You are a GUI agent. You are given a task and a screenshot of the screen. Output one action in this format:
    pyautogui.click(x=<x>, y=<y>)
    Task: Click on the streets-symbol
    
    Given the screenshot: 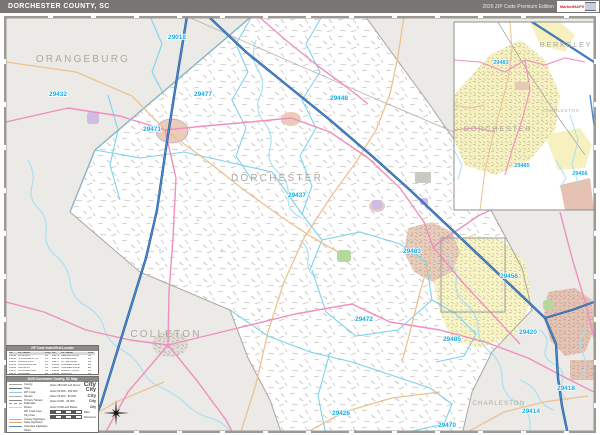 What is the action you would take?
    pyautogui.click(x=15, y=396)
    